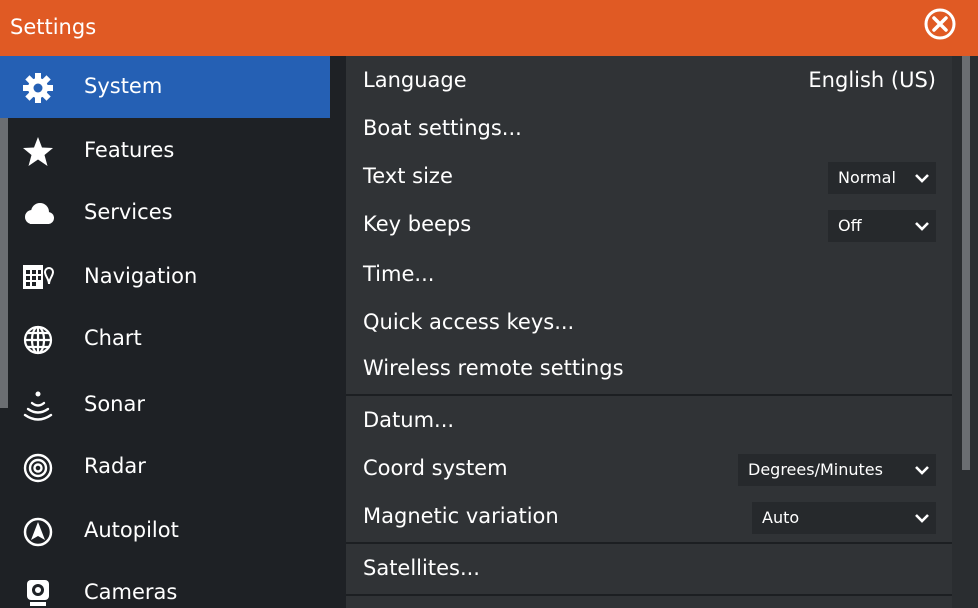 The height and width of the screenshot is (608, 978). Describe the element at coordinates (417, 224) in the screenshot. I see `key-beeps-label: Key beeps` at that location.